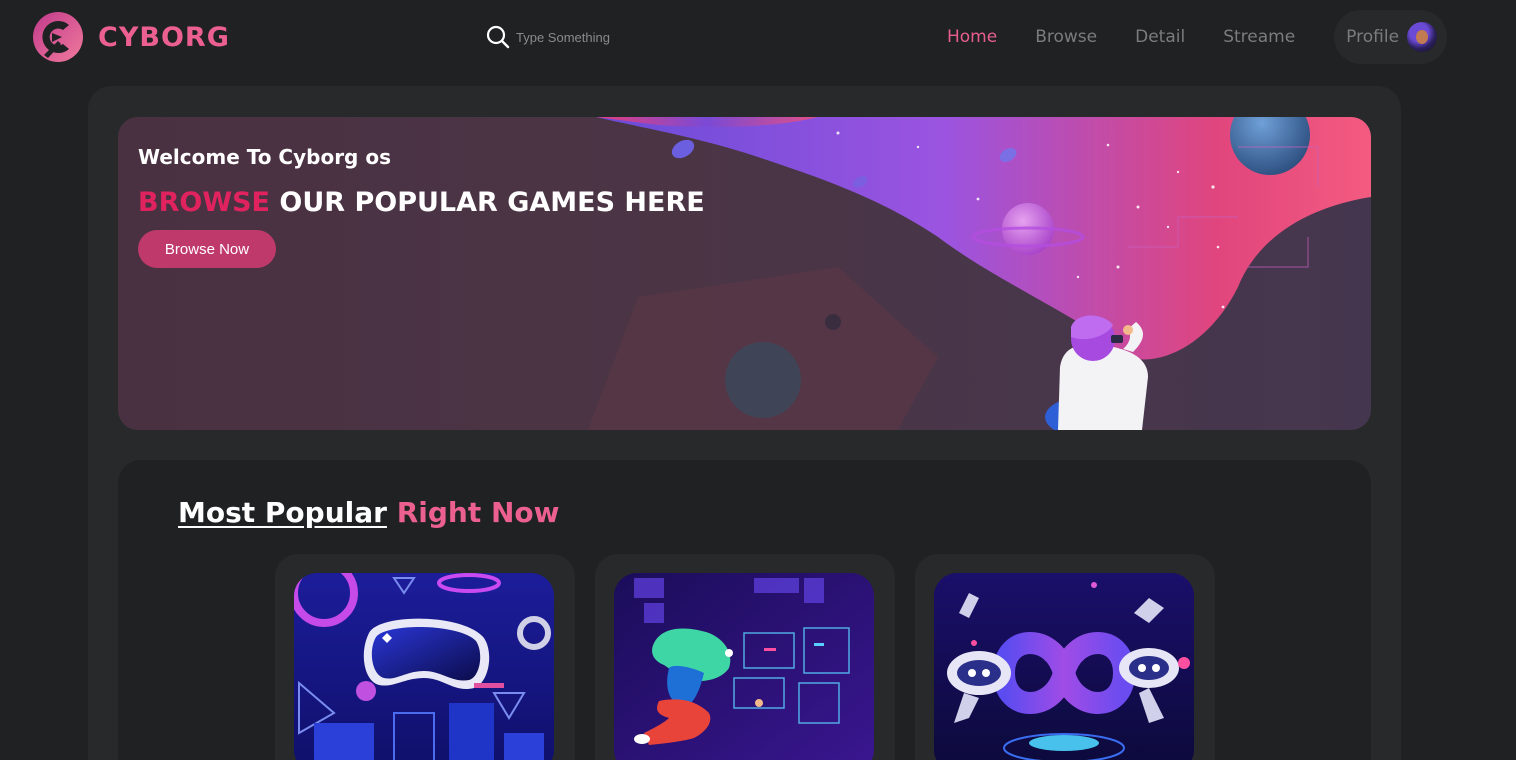 Image resolution: width=1516 pixels, height=760 pixels. Describe the element at coordinates (606, 37) in the screenshot. I see `search-input` at that location.